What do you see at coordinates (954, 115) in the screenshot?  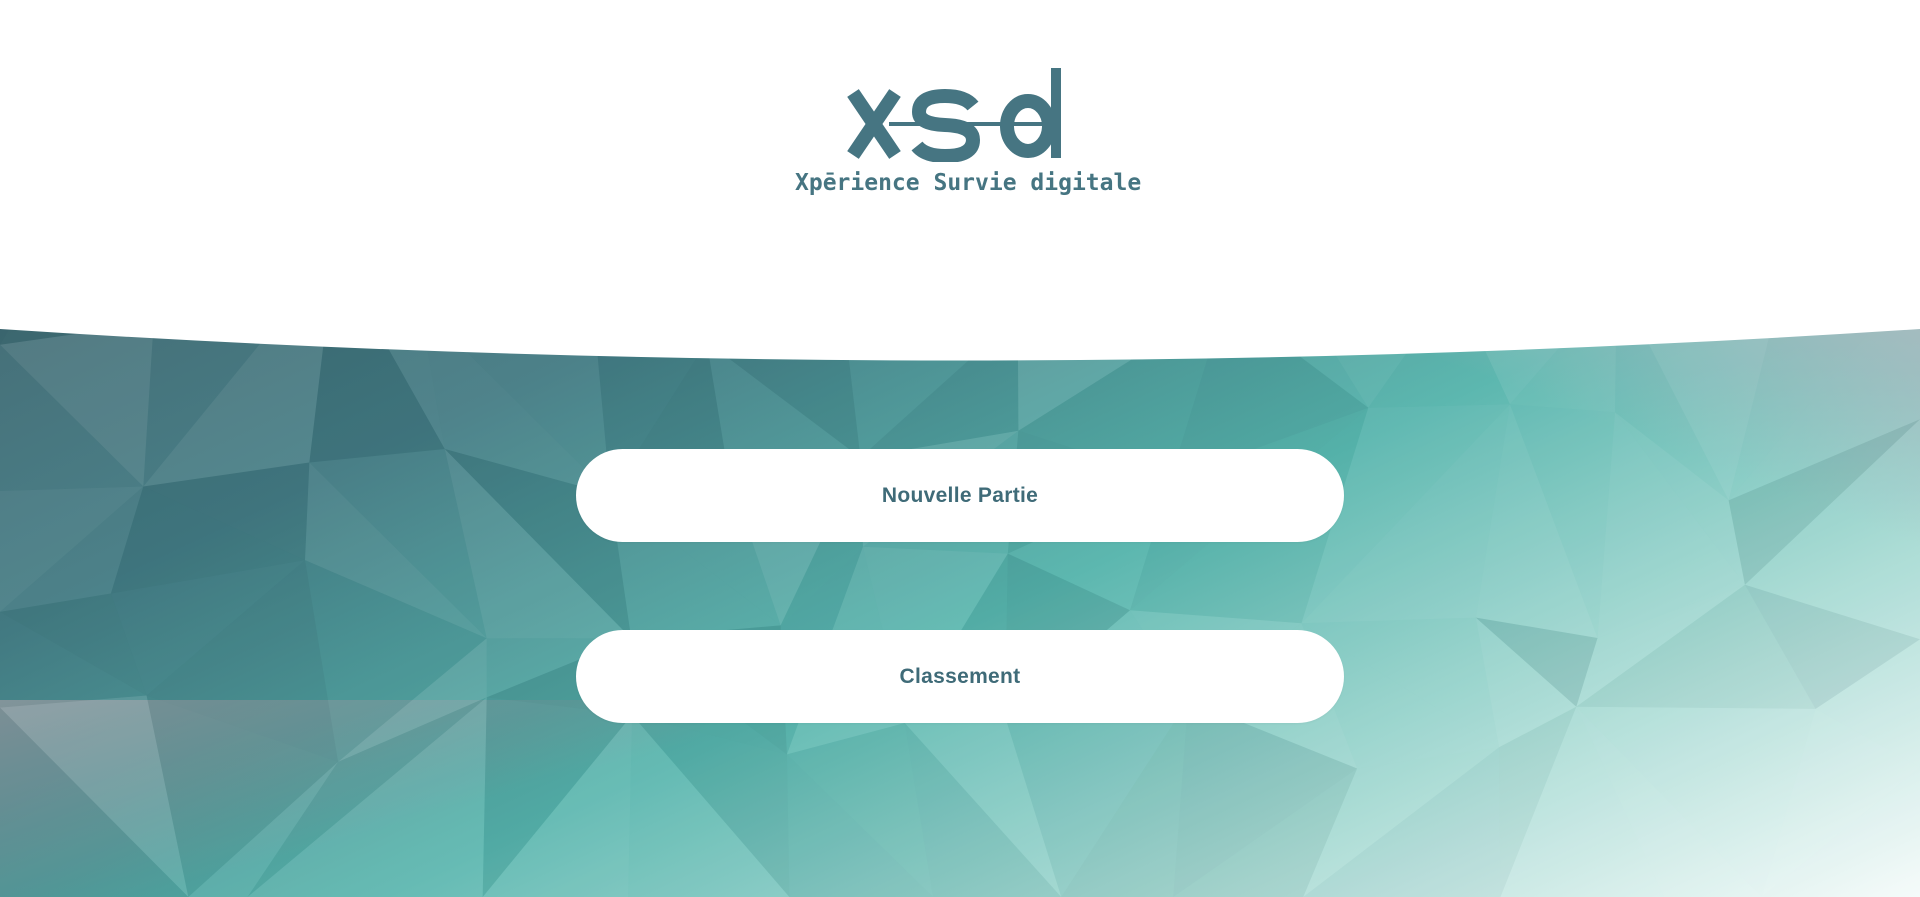 I see `xsd-logo-mark` at bounding box center [954, 115].